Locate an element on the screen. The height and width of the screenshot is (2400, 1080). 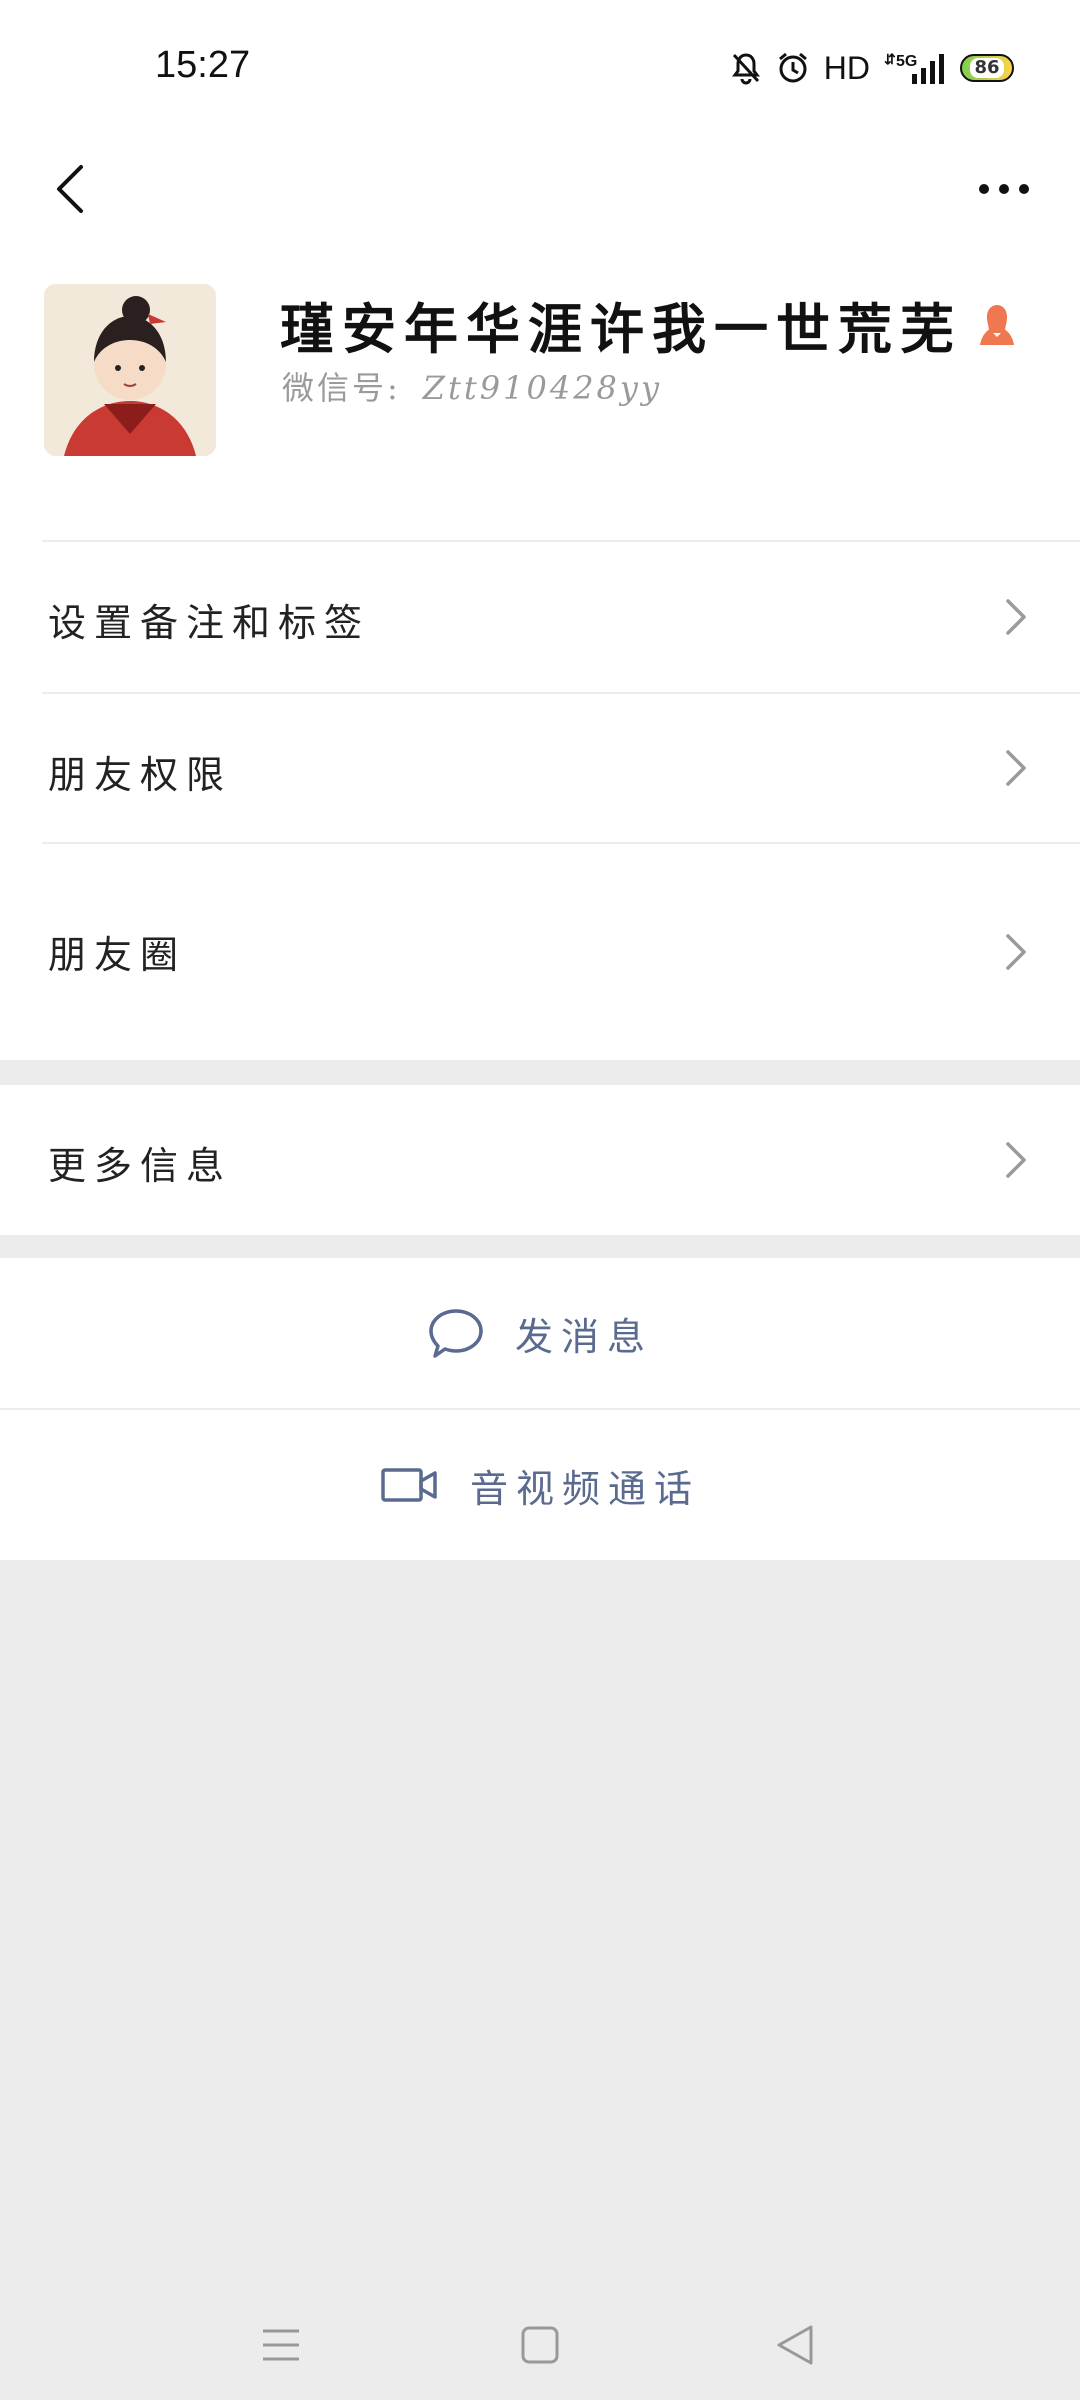
more-button is located at coordinates (1004, 189).